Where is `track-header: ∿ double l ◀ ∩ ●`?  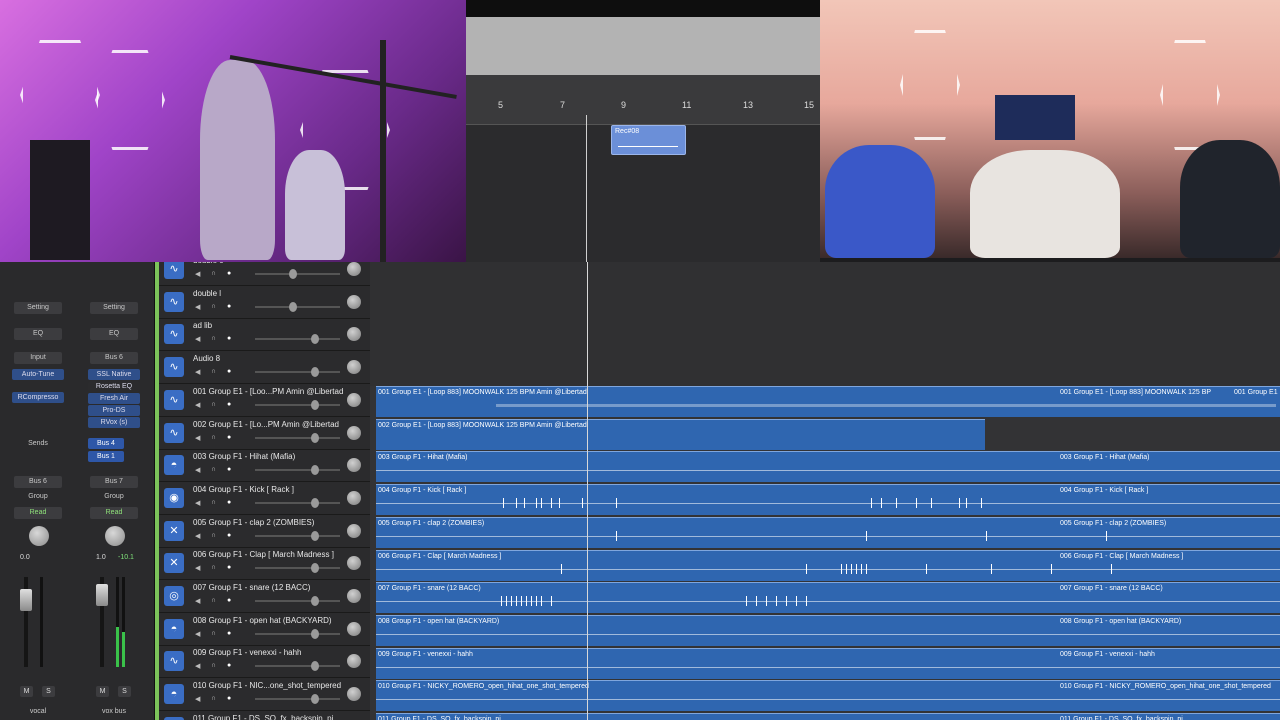 track-header: ∿ double l ◀ ∩ ● is located at coordinates (262, 302).